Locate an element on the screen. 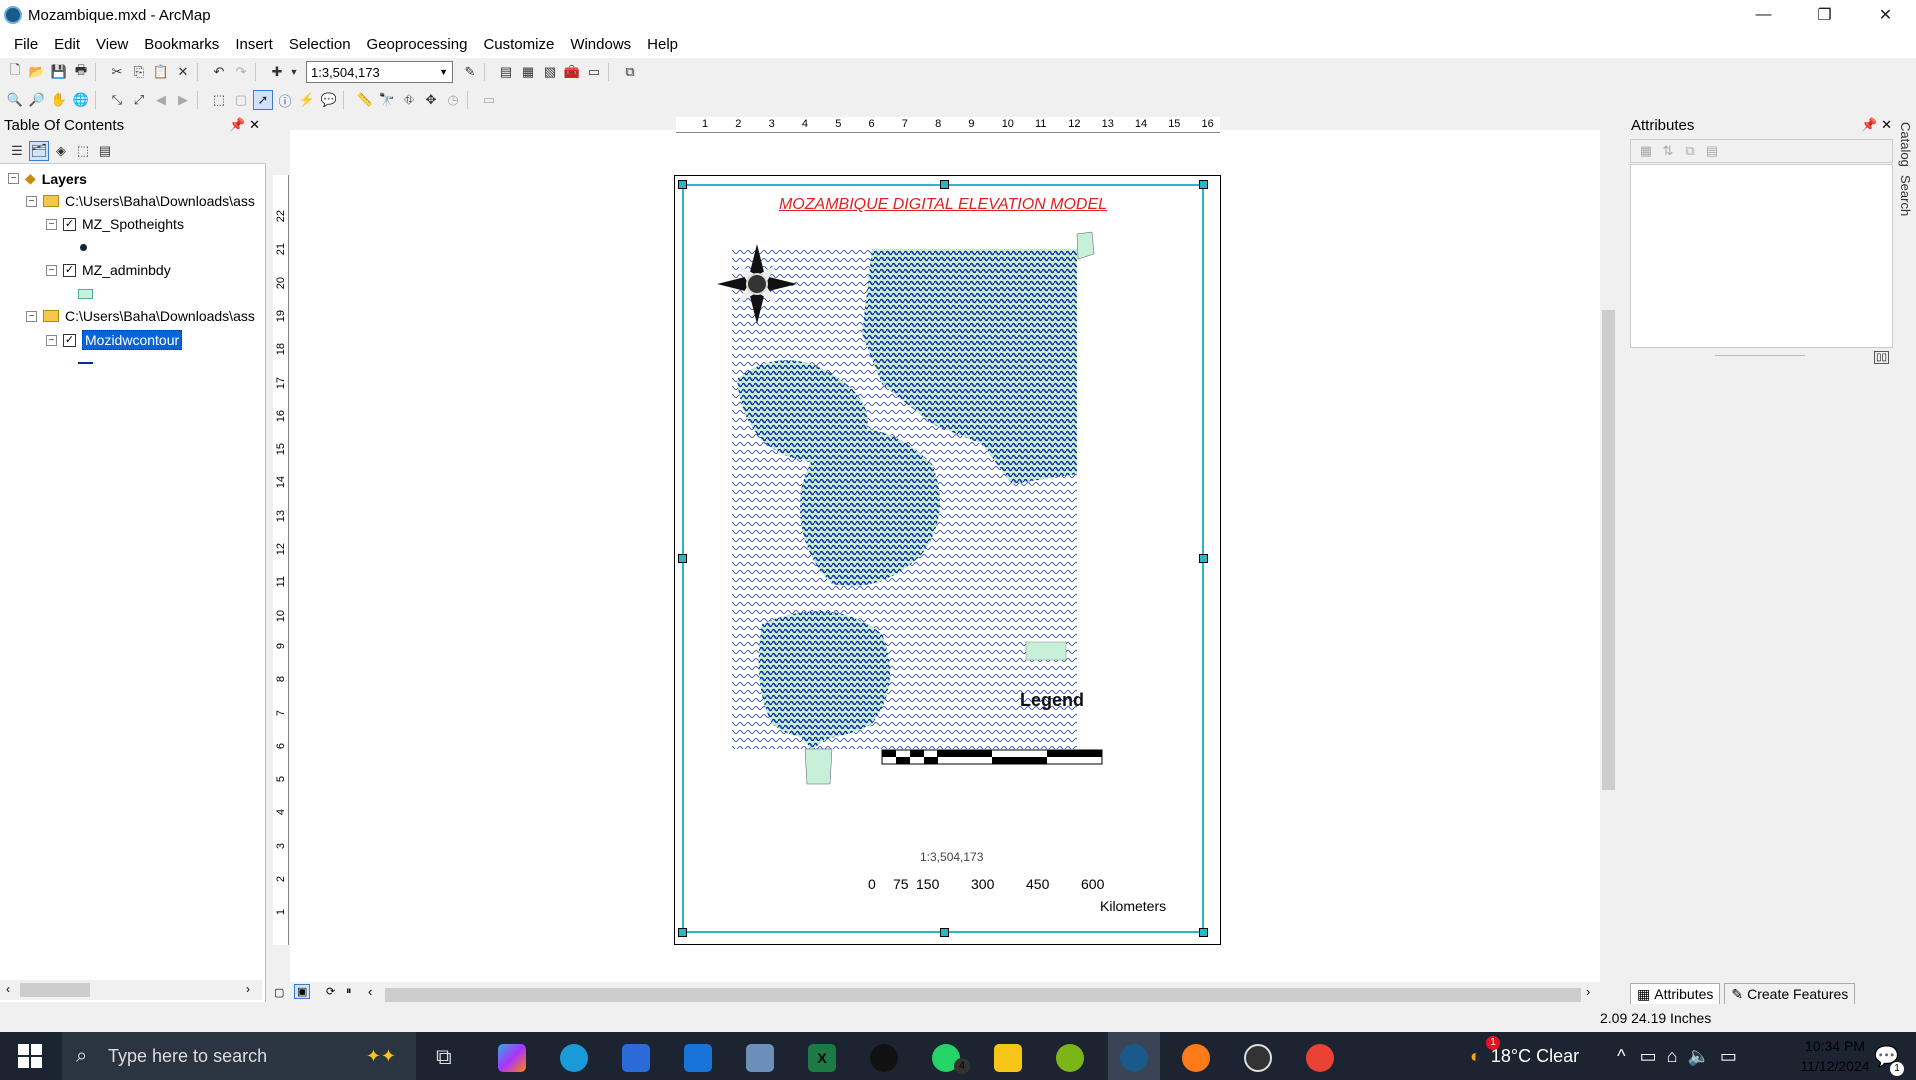 Image resolution: width=1916 pixels, height=1080 pixels. excel-icon: X is located at coordinates (822, 1058).